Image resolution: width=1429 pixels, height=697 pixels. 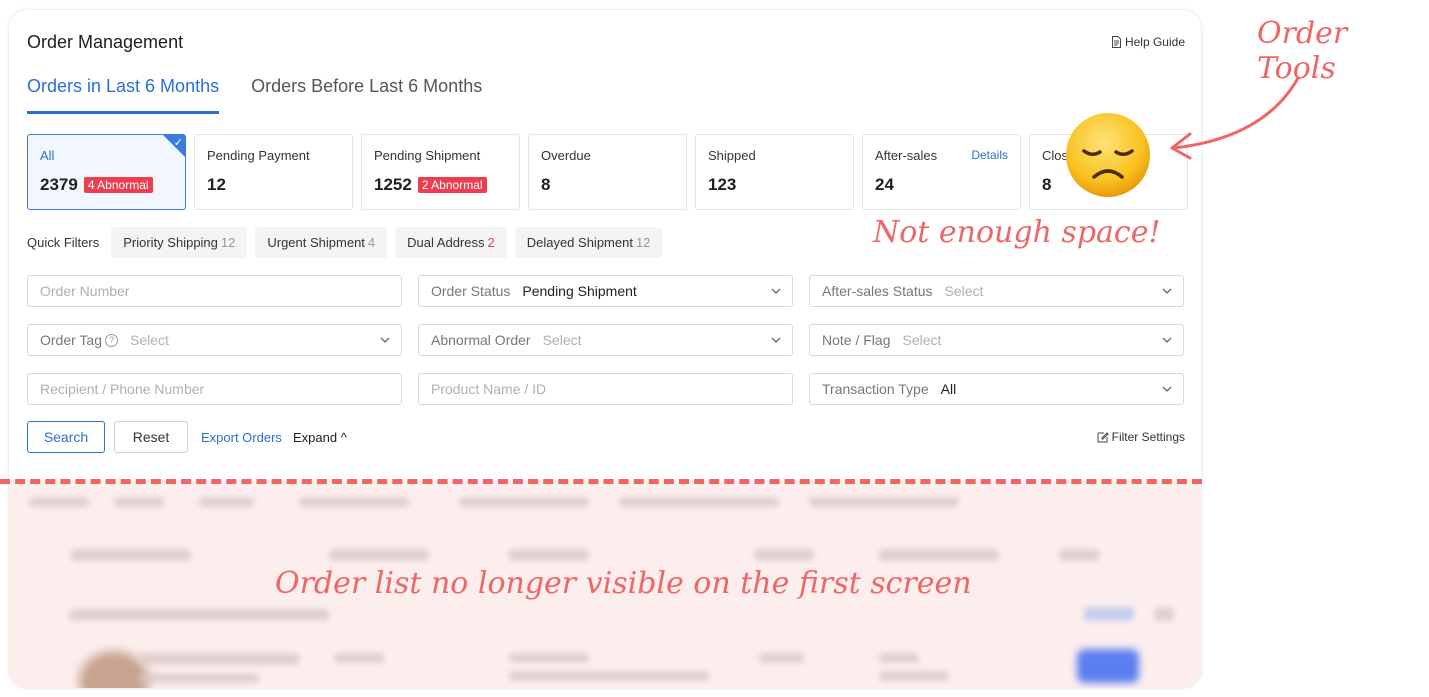 What do you see at coordinates (452, 185) in the screenshot?
I see `abnormal-badge: 2 Abnormal` at bounding box center [452, 185].